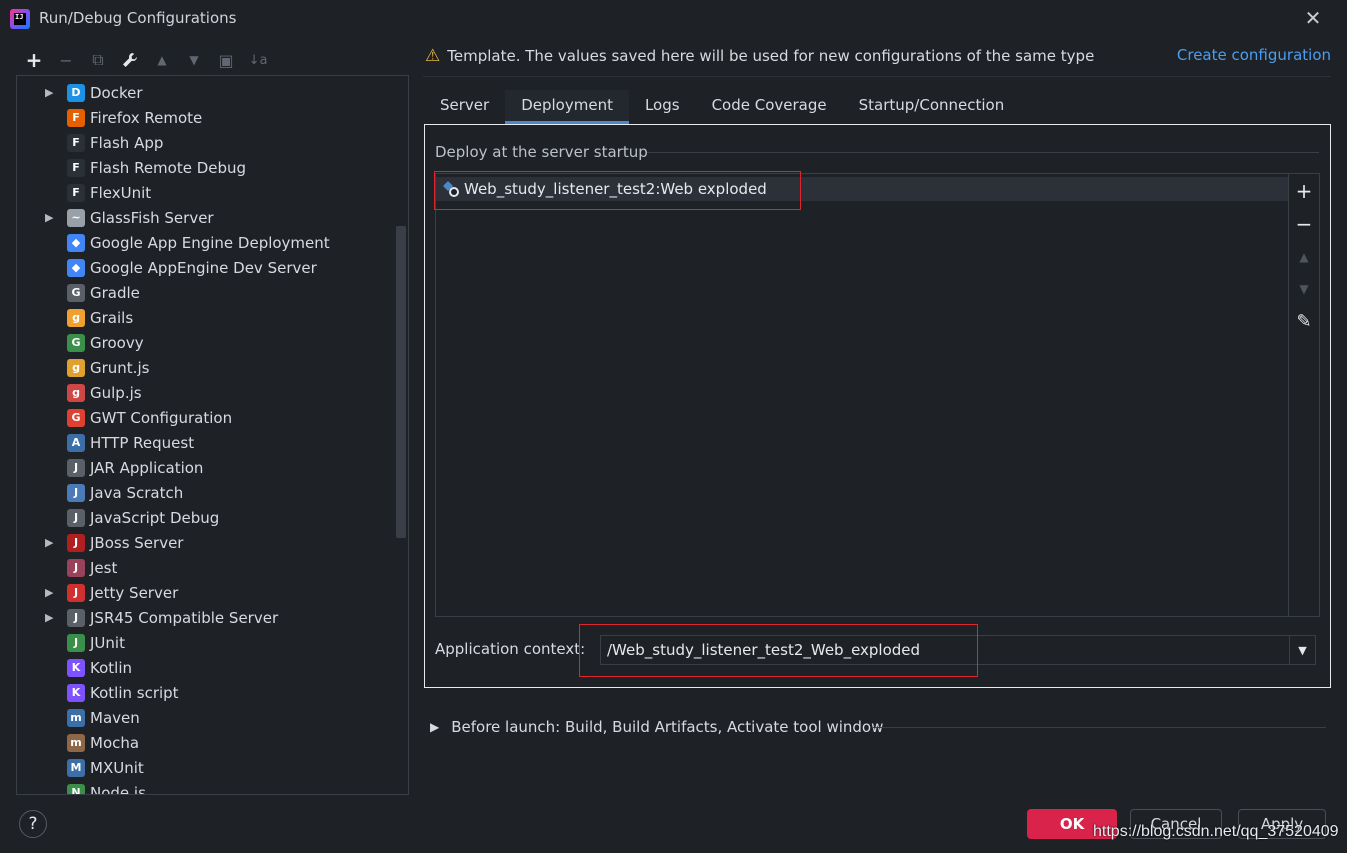  Describe the element at coordinates (258, 60) in the screenshot. I see `sort-configurations-button: ↓a` at that location.